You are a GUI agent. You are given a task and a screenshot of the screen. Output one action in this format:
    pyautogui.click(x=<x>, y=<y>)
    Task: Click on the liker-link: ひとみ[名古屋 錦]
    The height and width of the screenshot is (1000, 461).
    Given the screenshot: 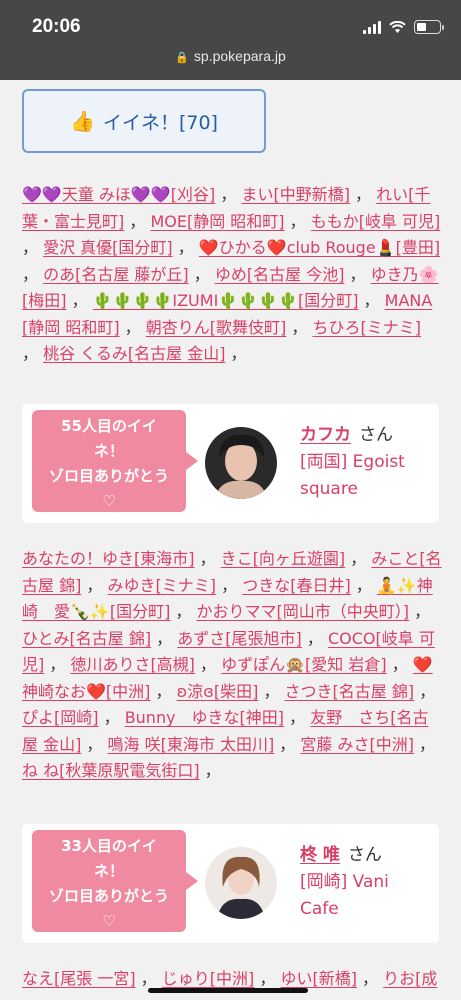 What is the action you would take?
    pyautogui.click(x=86, y=638)
    